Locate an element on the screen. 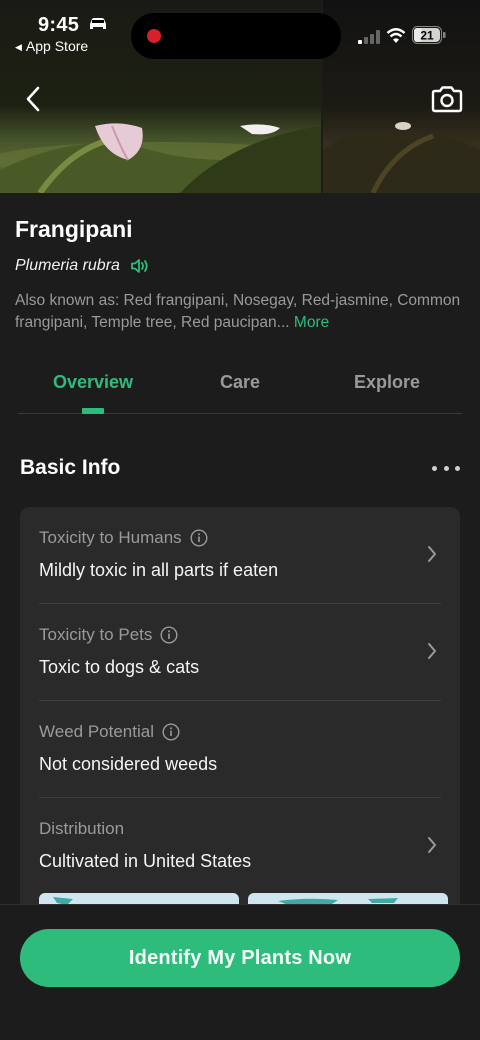 This screenshot has width=480, height=1040. info-row-value: Not considered weeds is located at coordinates (128, 764).